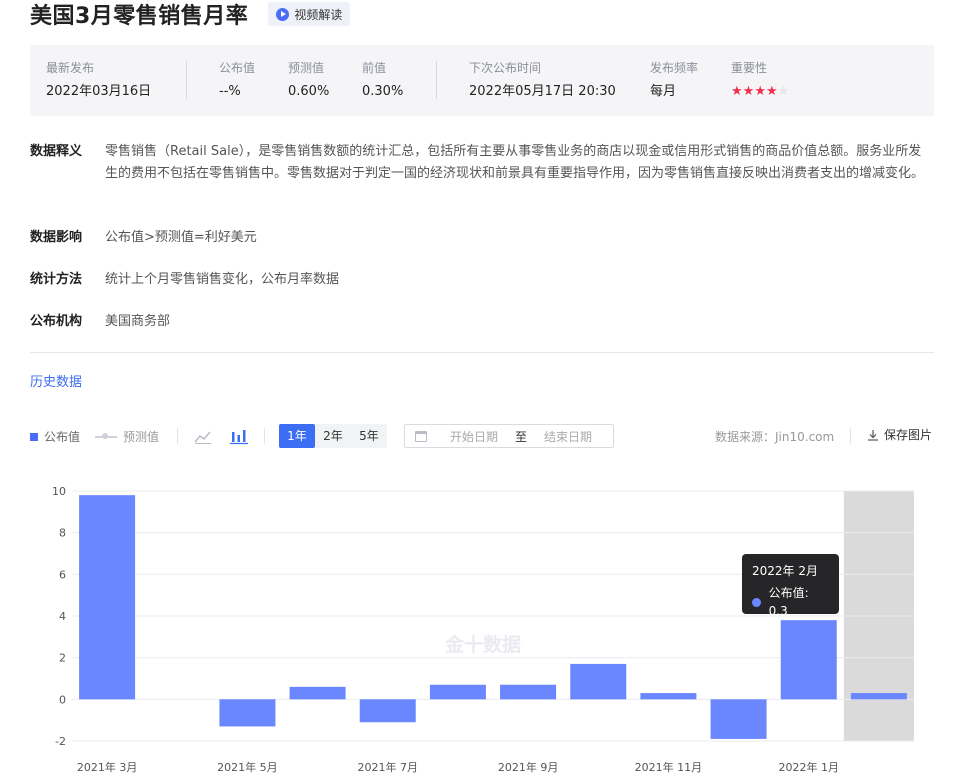 This screenshot has height=774, width=953. Describe the element at coordinates (283, 14) in the screenshot. I see `play-icon` at that location.